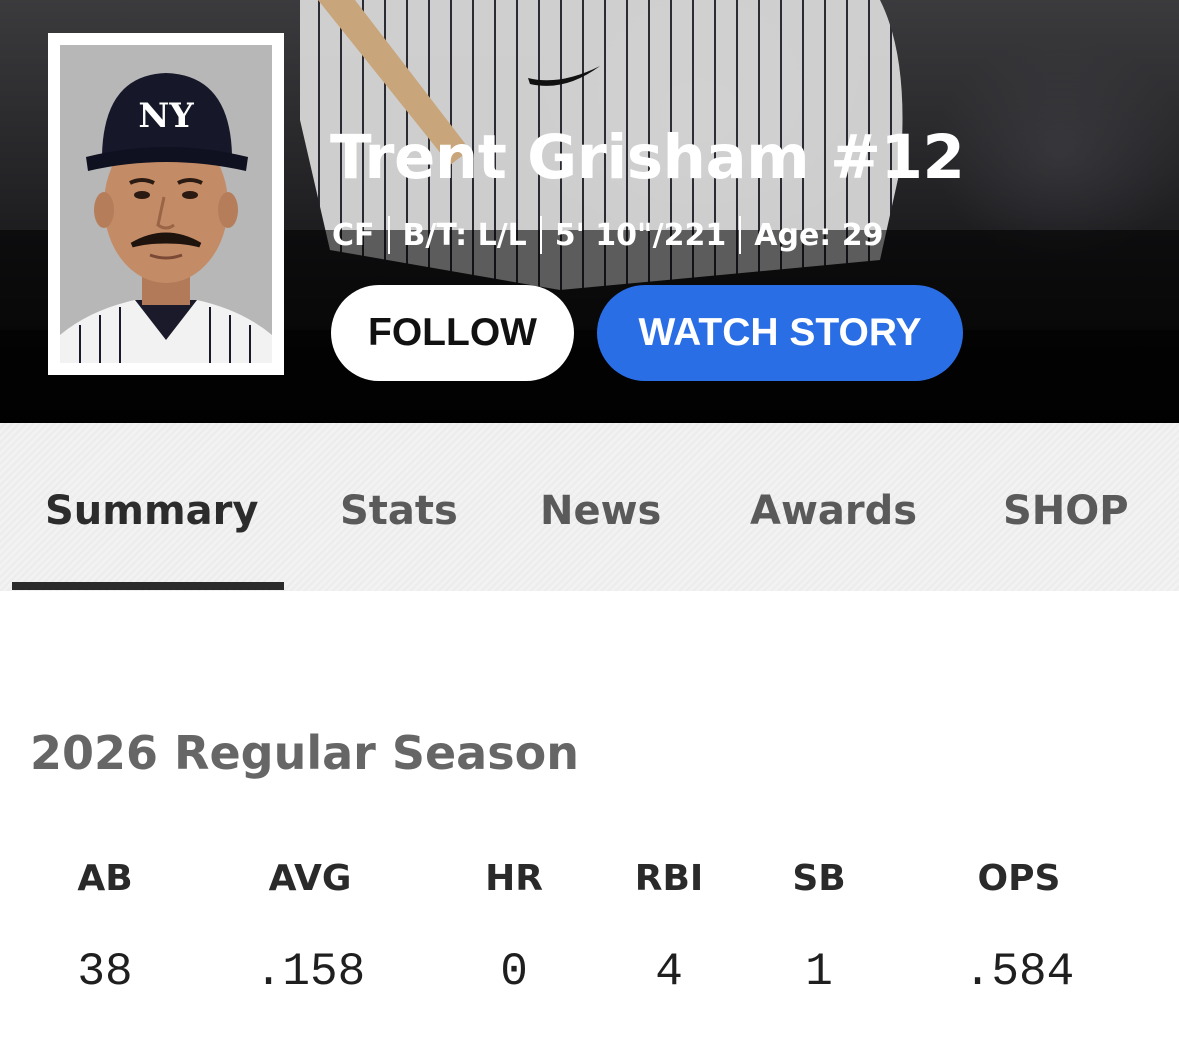 This screenshot has width=1179, height=1047. Describe the element at coordinates (819, 972) in the screenshot. I see `stat-value-sb: 1` at that location.